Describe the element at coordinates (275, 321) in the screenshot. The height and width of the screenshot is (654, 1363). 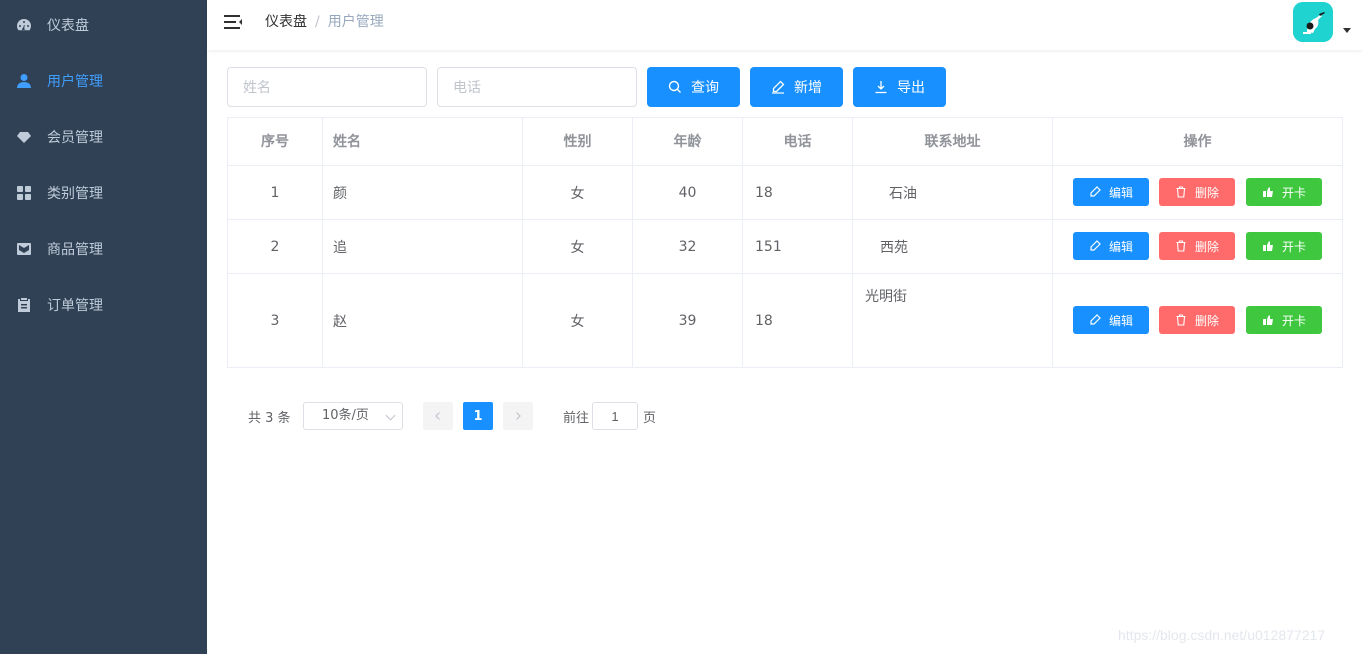
I see `cell-index: 3` at that location.